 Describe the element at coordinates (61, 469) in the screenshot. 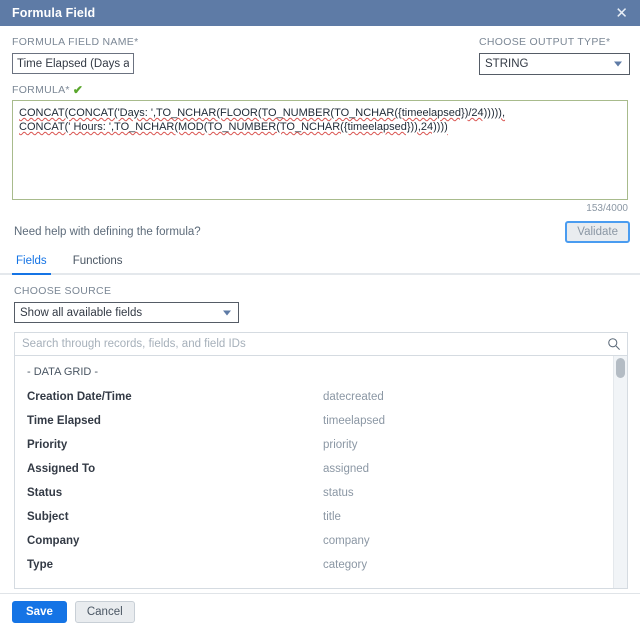

I see `field-label: Assigned To` at that location.